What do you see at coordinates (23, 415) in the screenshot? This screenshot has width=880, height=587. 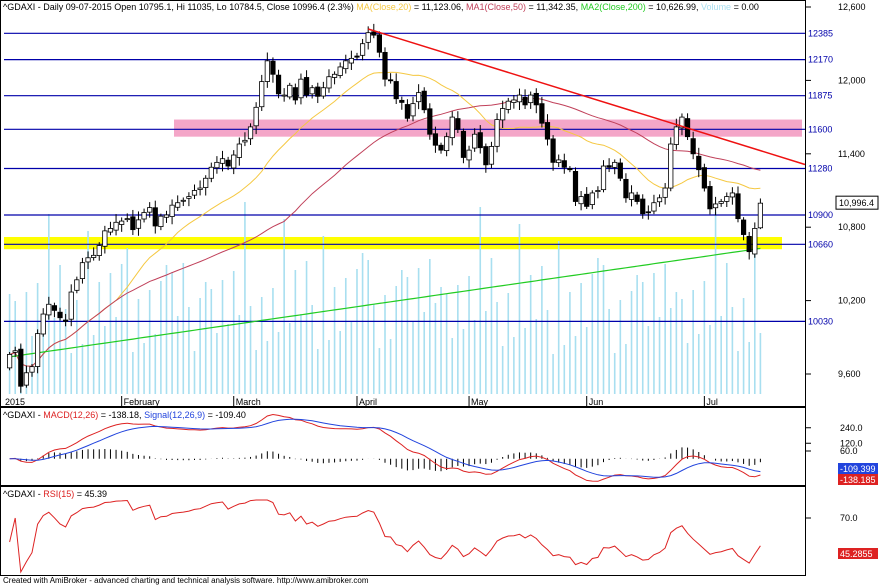 I see `macd-prefix: ^GDAXI -` at bounding box center [23, 415].